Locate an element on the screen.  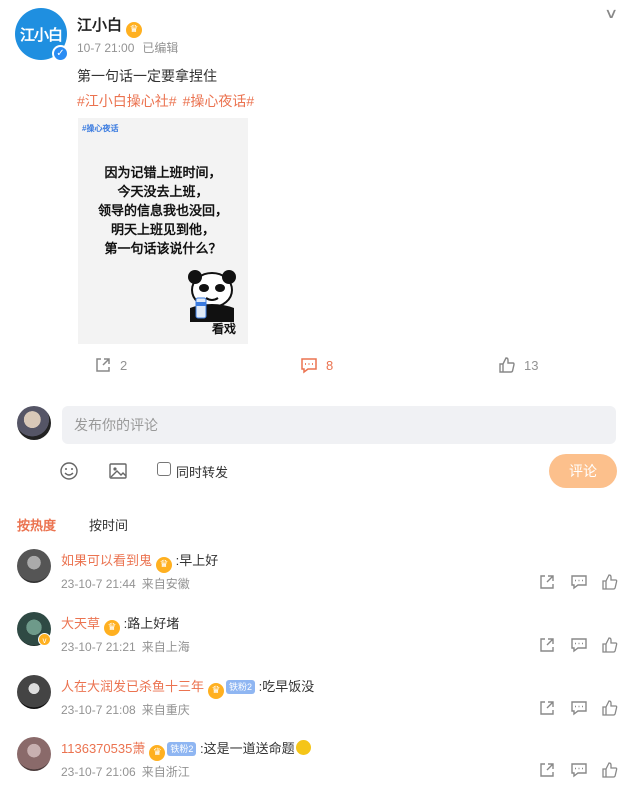
commenter-name: 人在大润发已杀鱼十三年 is located at coordinates (132, 686).